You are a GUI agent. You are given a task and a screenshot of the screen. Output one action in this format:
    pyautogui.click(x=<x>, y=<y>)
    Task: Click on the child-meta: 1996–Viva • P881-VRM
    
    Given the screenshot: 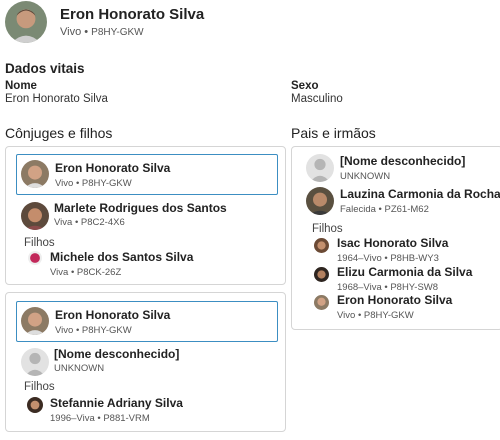 What is the action you would take?
    pyautogui.click(x=100, y=418)
    